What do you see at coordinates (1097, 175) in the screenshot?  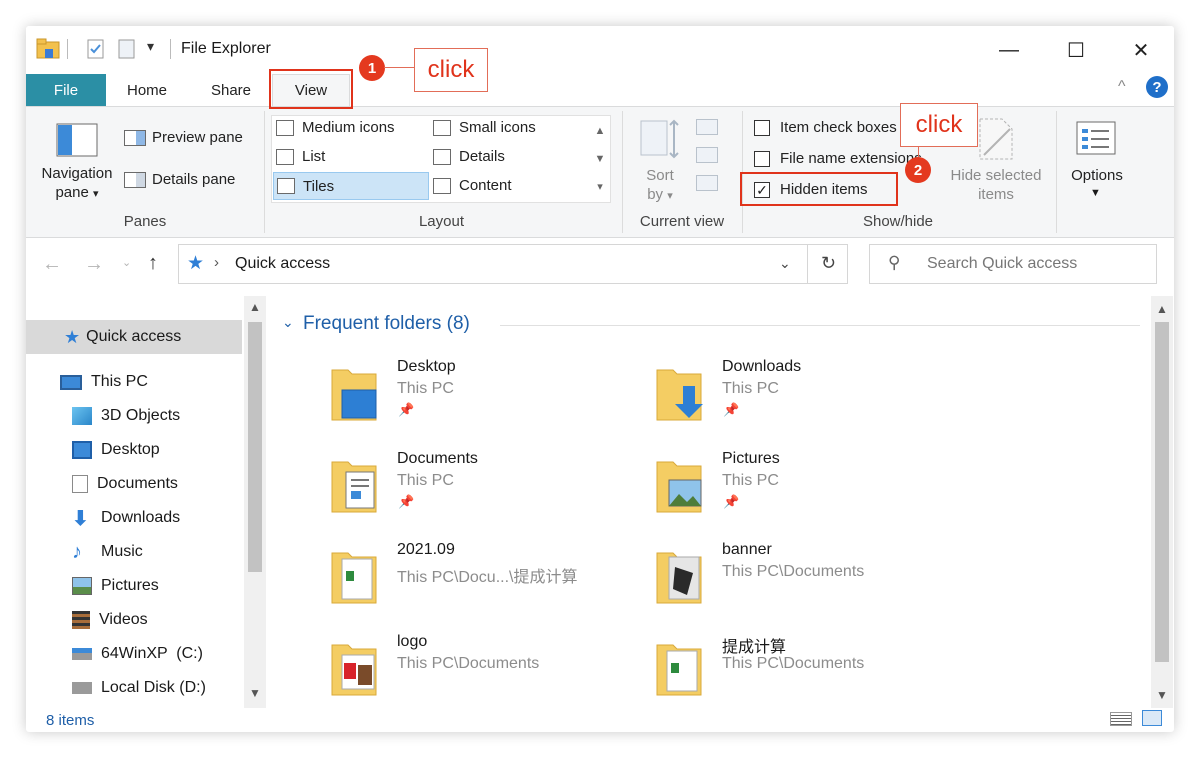 I see `options-label: Options` at bounding box center [1097, 175].